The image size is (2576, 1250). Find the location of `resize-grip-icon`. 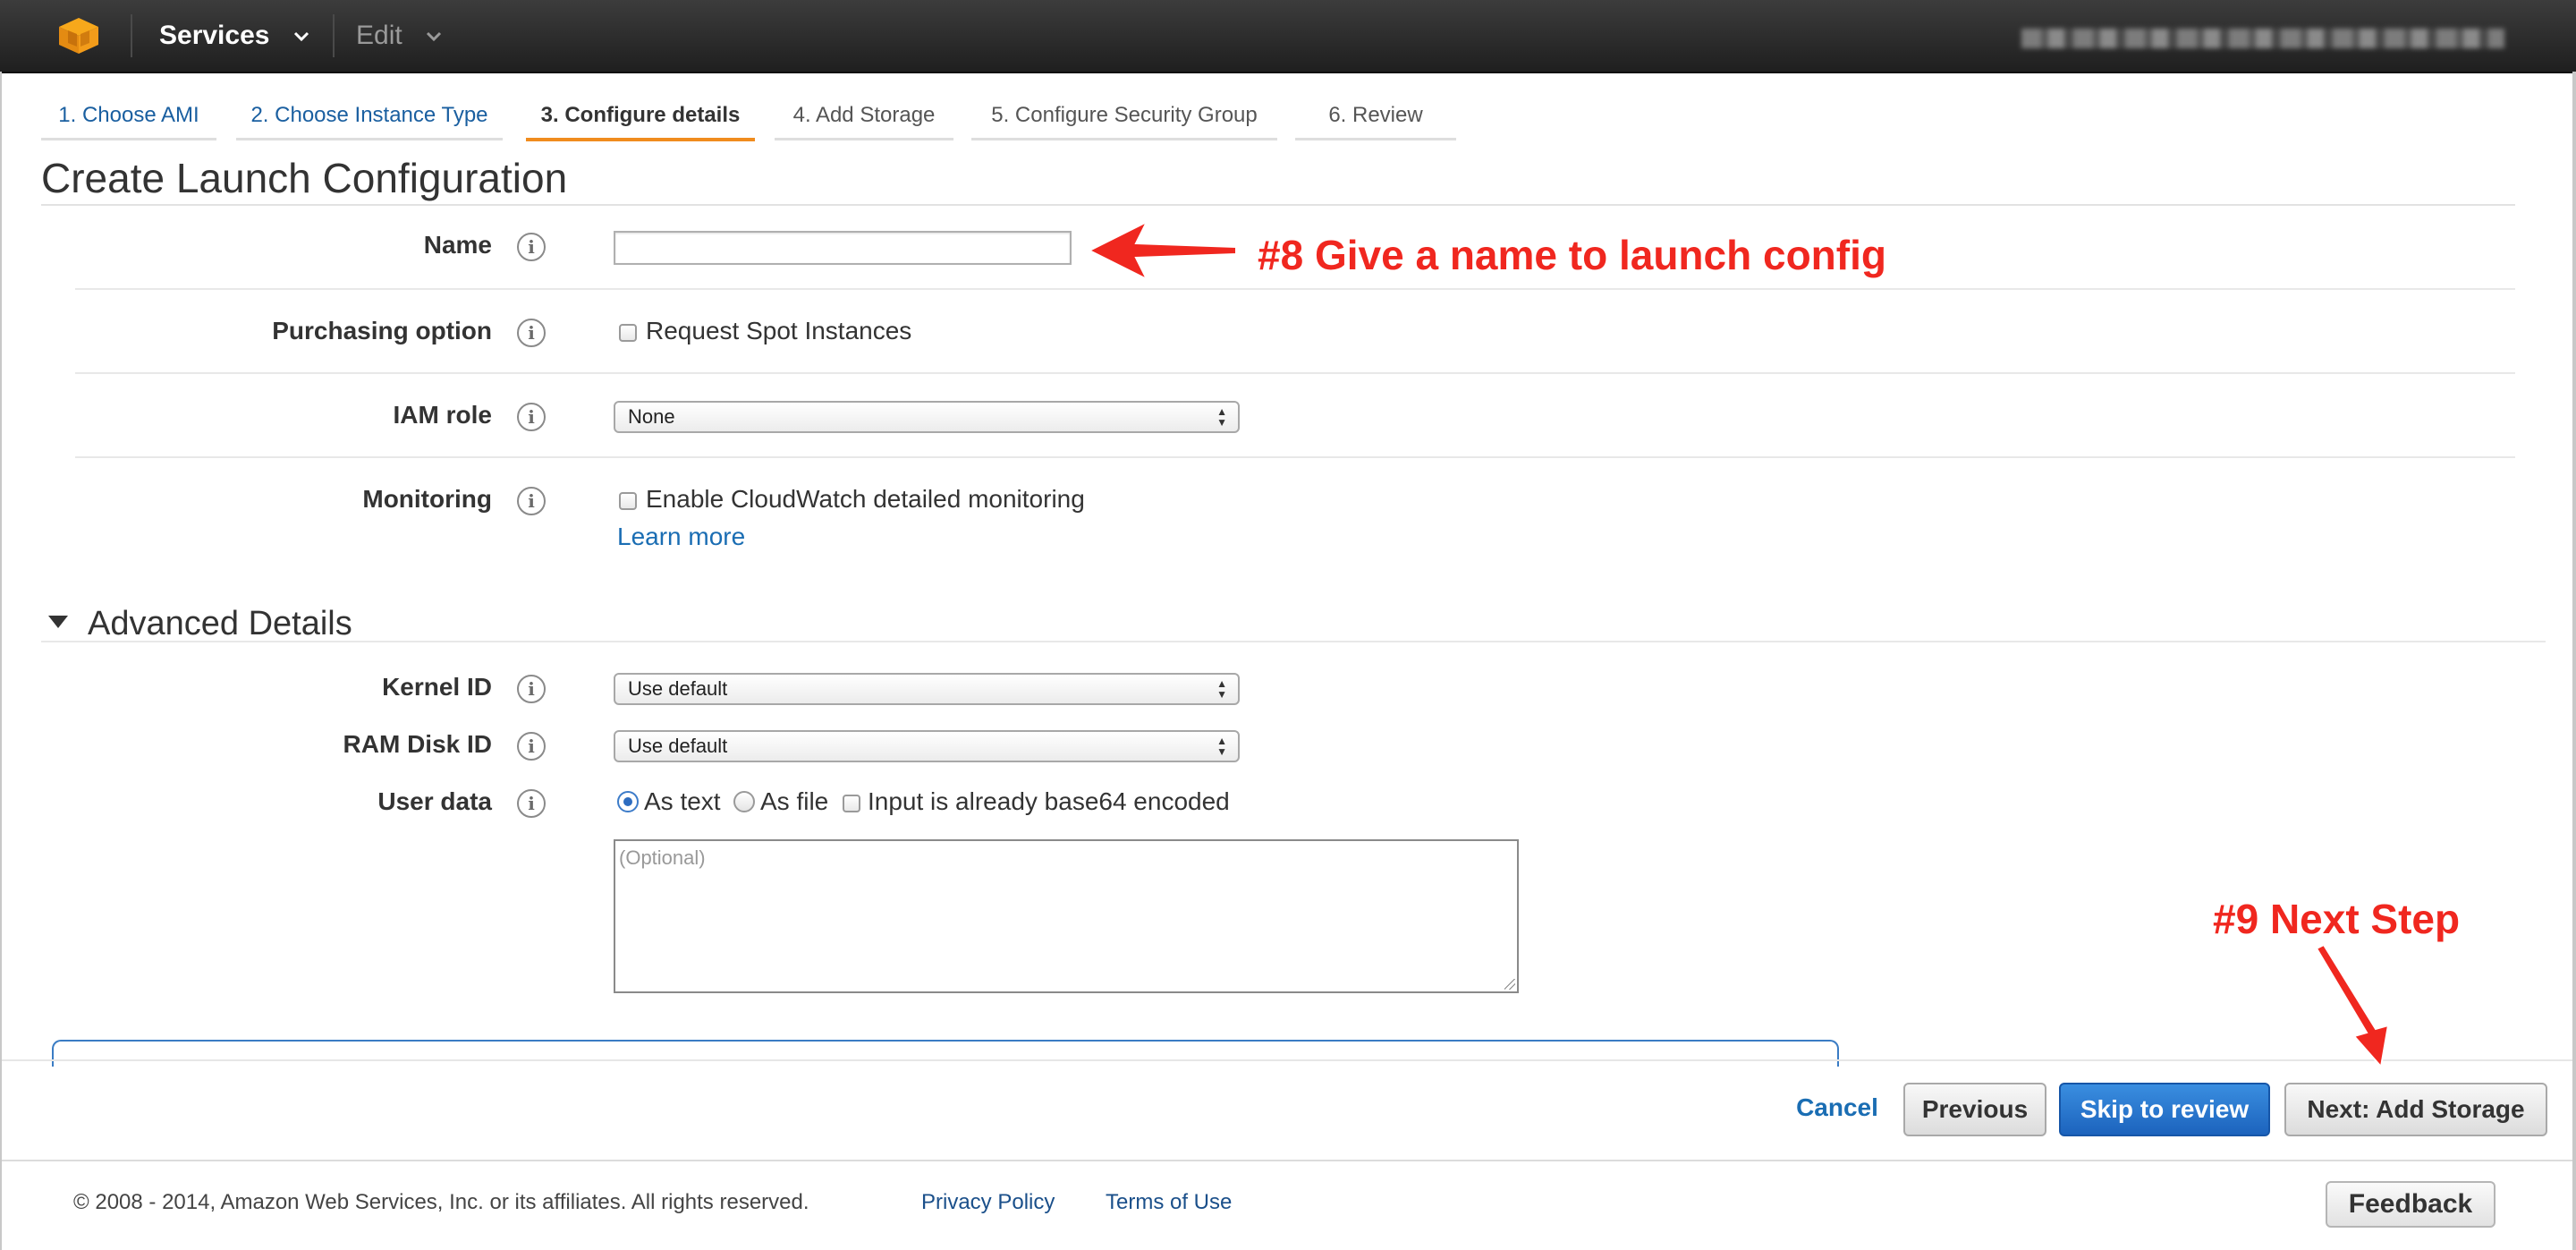

resize-grip-icon is located at coordinates (1509, 984).